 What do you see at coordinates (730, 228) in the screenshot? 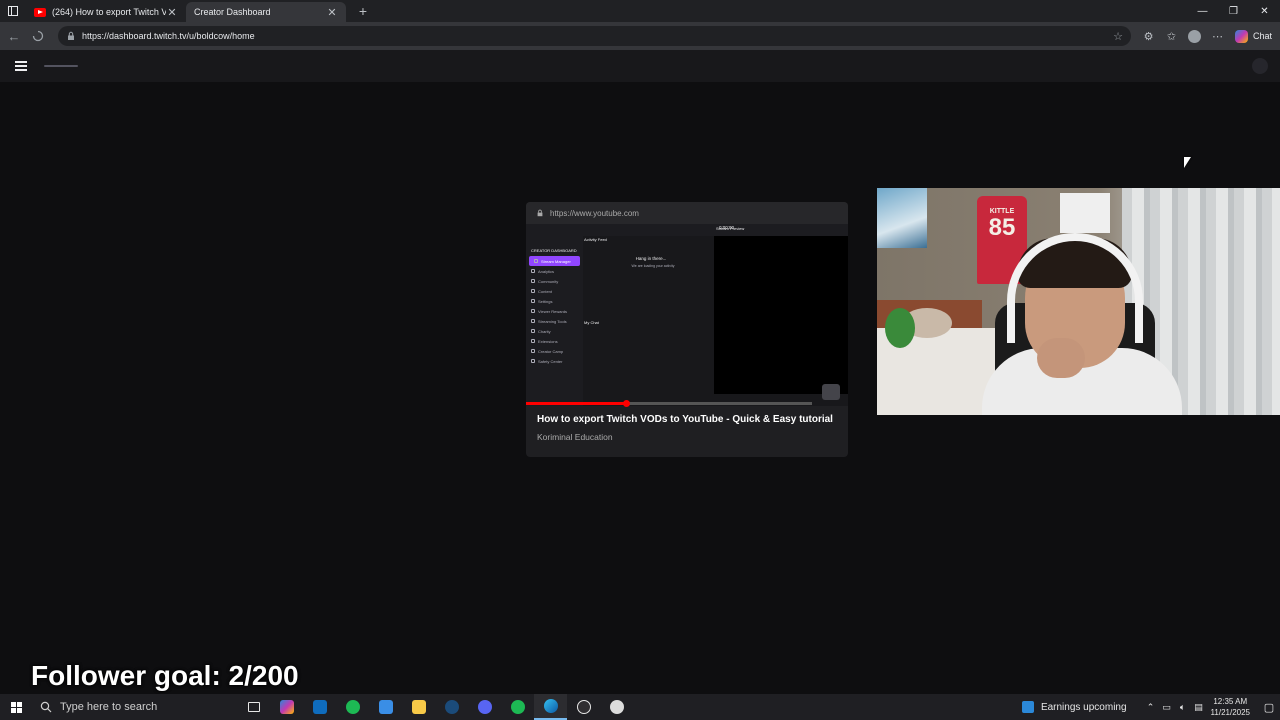
I see `inner-preview-label: Stream Preview` at bounding box center [730, 228].